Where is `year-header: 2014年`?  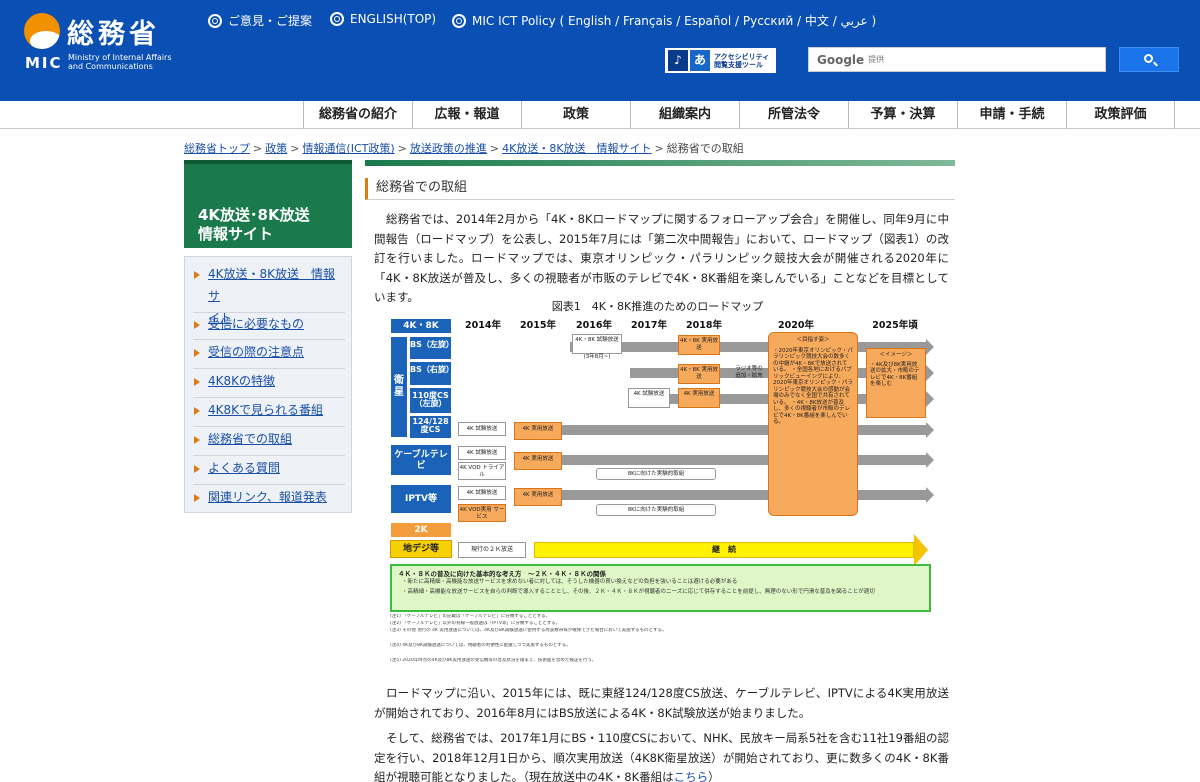 year-header: 2014年 is located at coordinates (483, 325).